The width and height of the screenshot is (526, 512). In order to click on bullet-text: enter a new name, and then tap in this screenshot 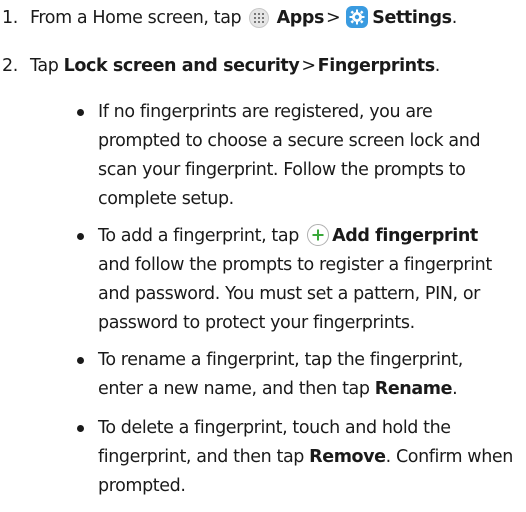, I will do `click(234, 389)`.